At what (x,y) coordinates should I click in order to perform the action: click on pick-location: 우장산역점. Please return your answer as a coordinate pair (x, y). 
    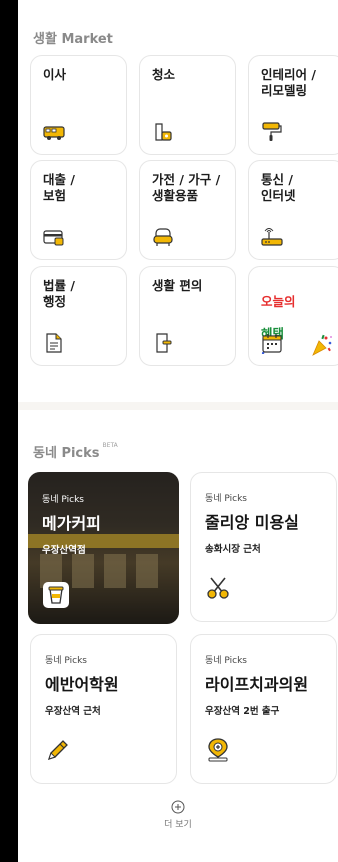
    Looking at the image, I should click on (64, 550).